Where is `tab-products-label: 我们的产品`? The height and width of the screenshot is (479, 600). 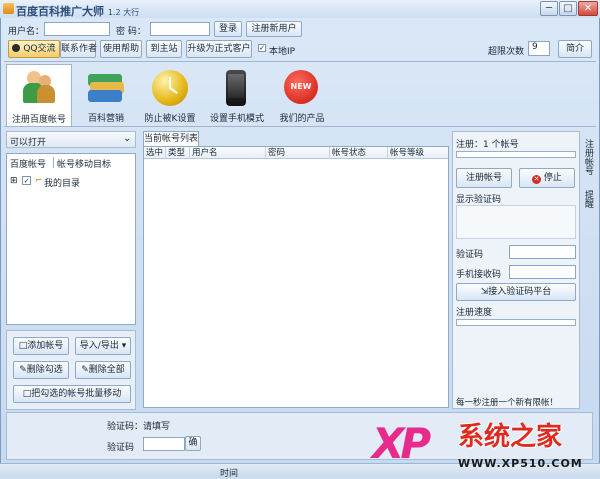
tab-products-label: 我们的产品 is located at coordinates (302, 119).